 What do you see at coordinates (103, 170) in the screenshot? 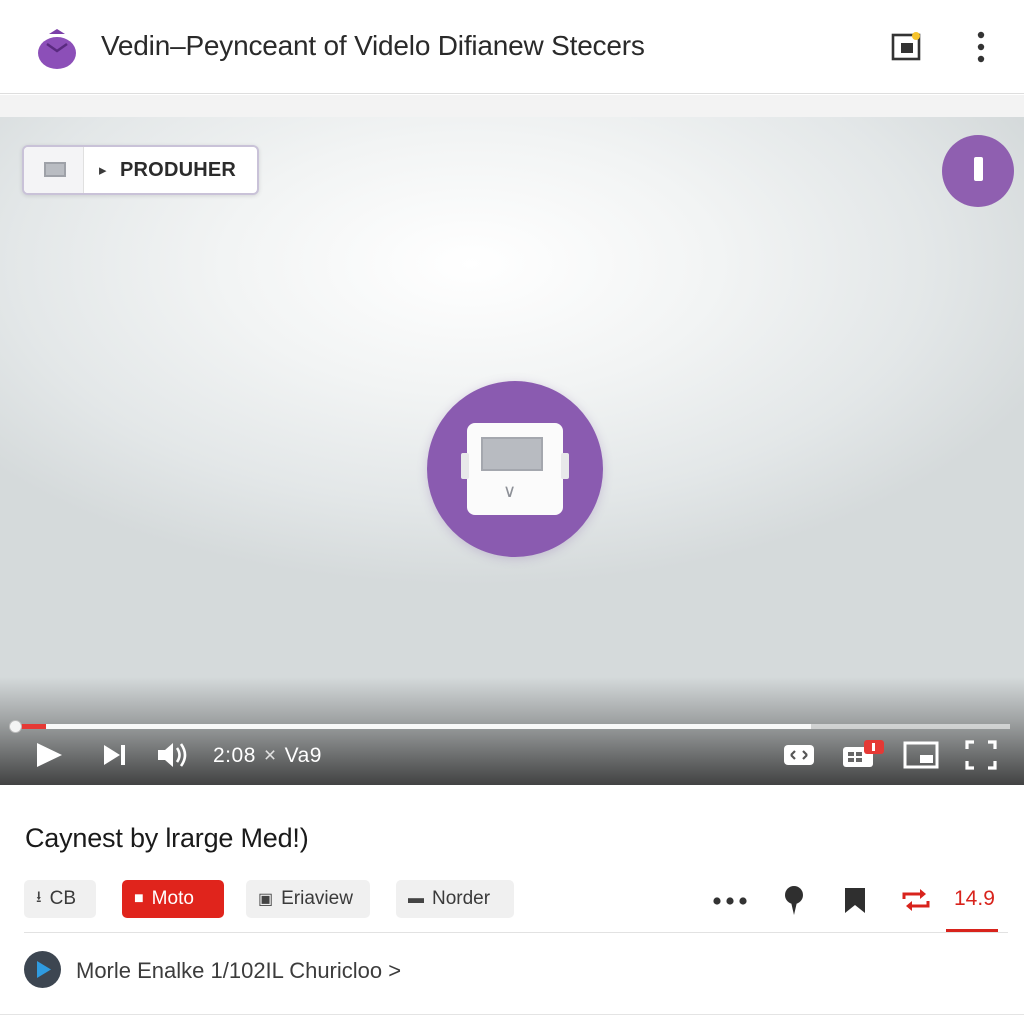
I see `producer-arrow-icon: ▸` at bounding box center [103, 170].